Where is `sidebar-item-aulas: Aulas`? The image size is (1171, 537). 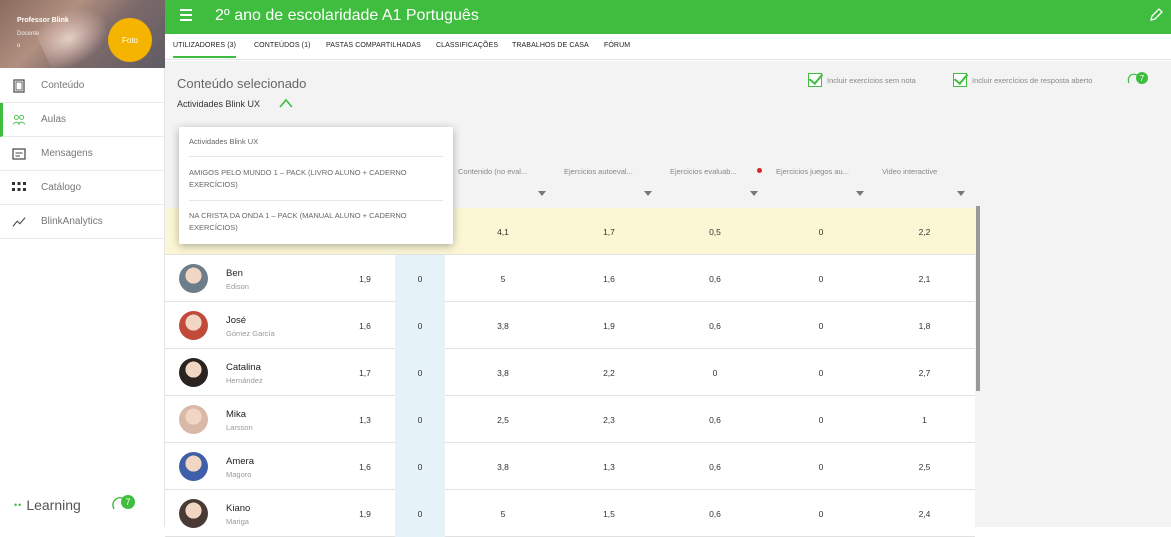
sidebar-item-aulas: Aulas is located at coordinates (82, 120).